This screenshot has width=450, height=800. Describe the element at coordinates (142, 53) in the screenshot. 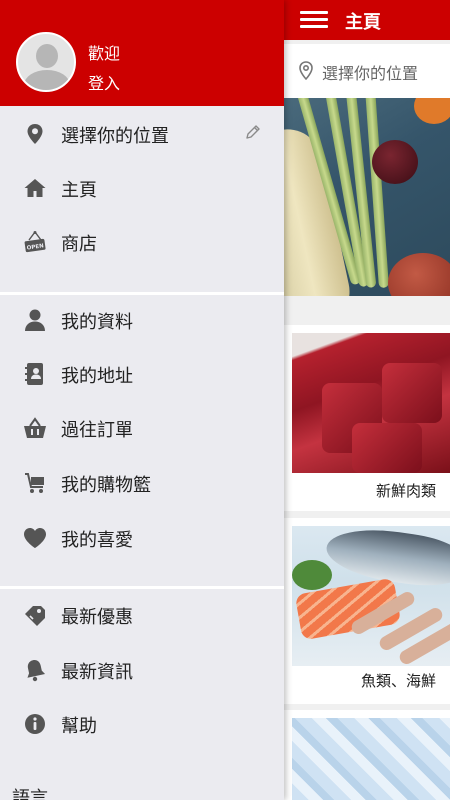

I see `drawer-header: 歡迎 登入` at that location.